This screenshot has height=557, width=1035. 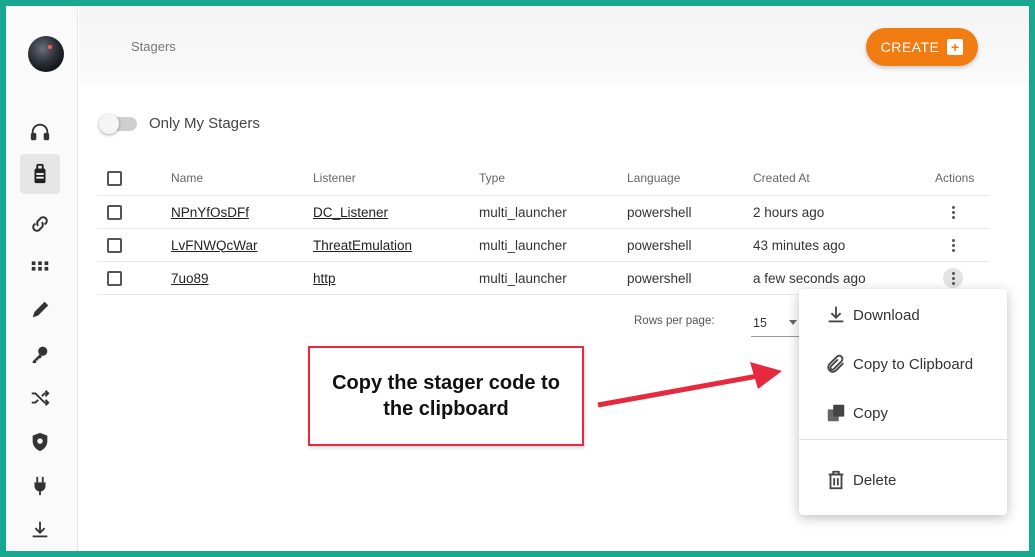 I want to click on rows-per-page-value: 15, so click(x=760, y=322).